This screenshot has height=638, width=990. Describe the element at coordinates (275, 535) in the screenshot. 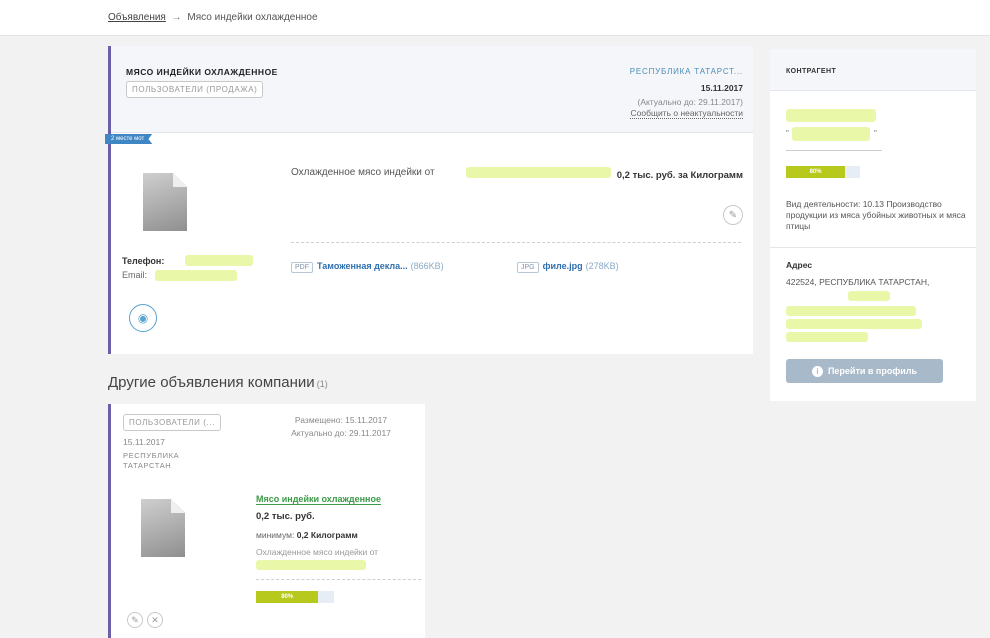

I see `minimum-label: минимум:` at that location.